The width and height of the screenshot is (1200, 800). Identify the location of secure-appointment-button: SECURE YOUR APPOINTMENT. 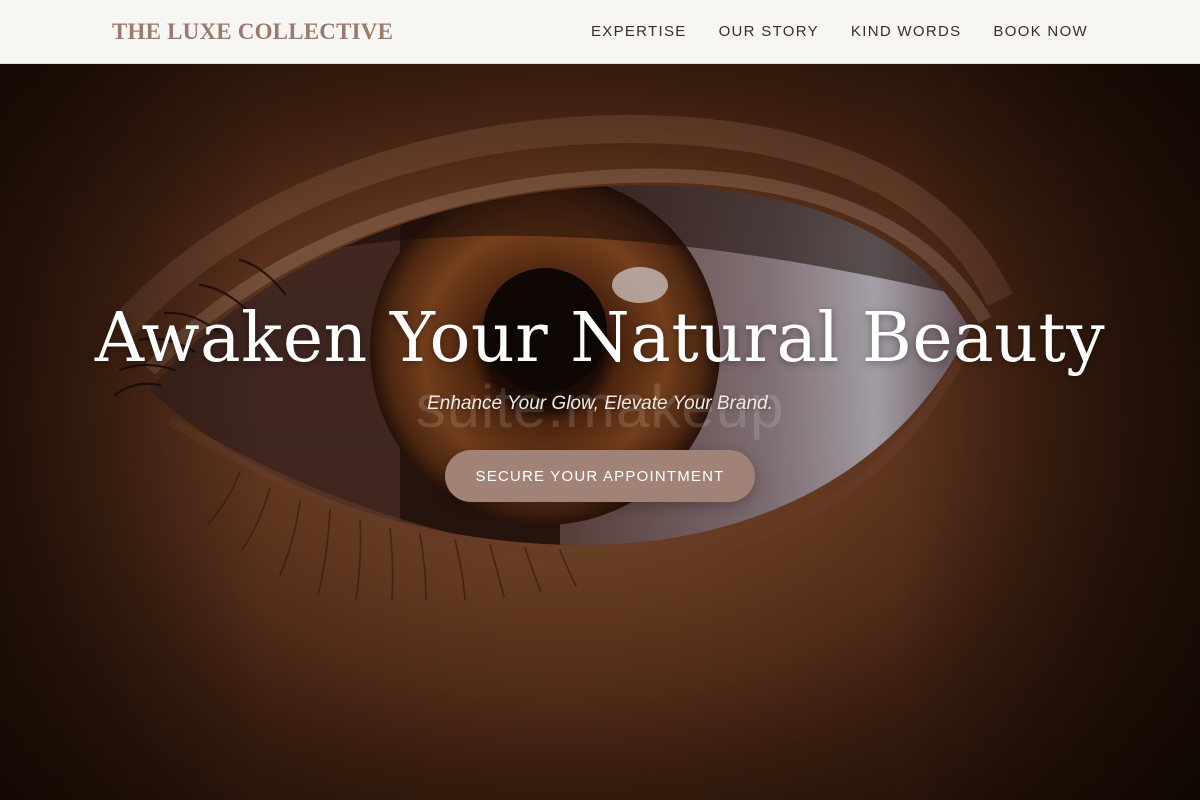
(600, 476).